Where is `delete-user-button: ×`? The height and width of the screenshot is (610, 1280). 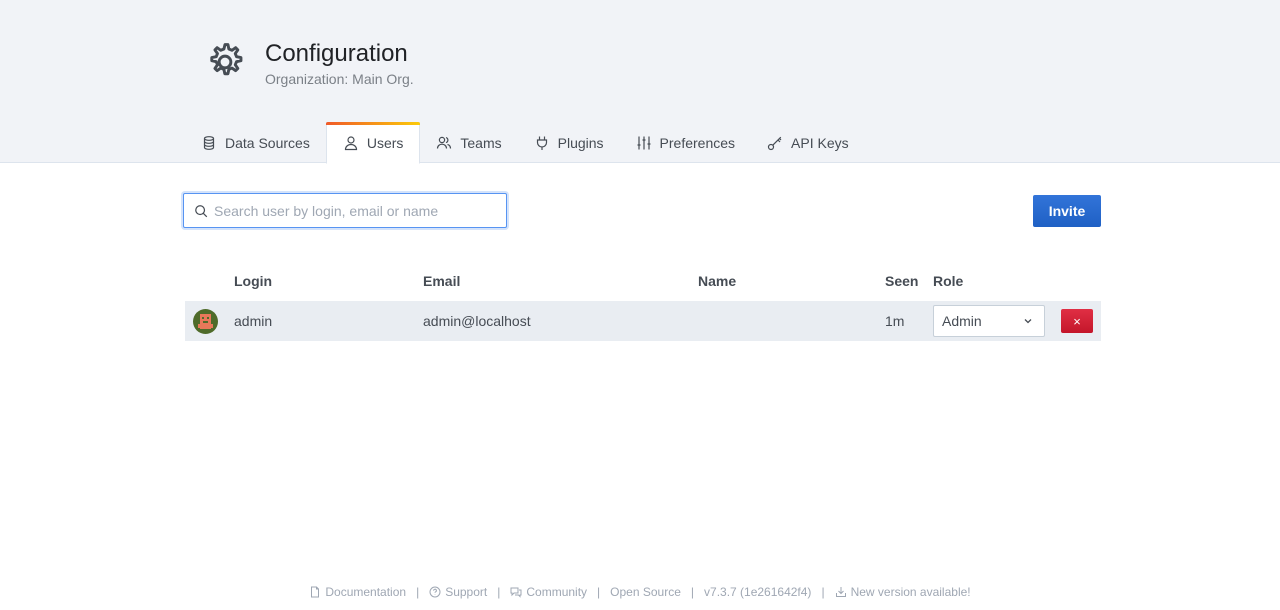 delete-user-button: × is located at coordinates (1077, 321).